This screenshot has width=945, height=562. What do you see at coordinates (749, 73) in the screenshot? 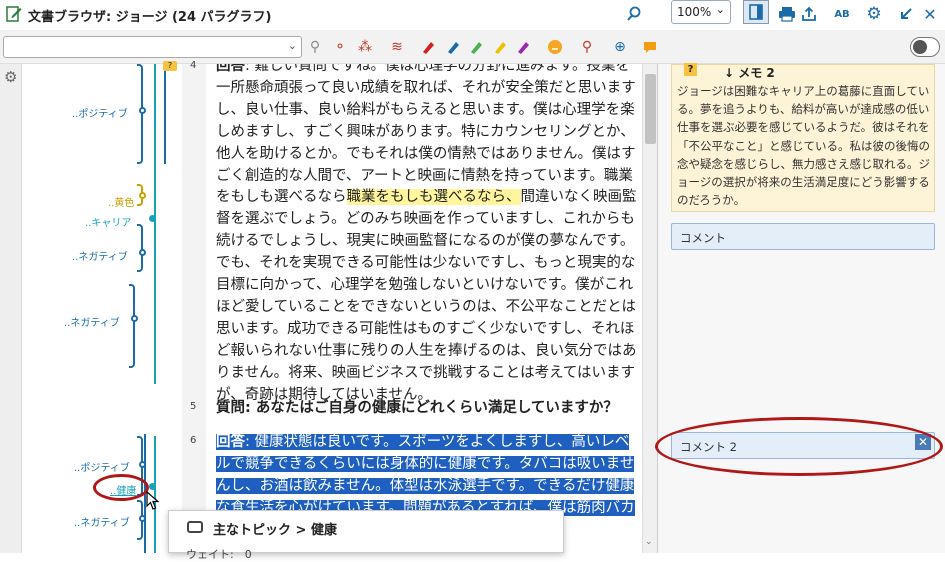
I see `memo-title: ↓ メモ 2` at bounding box center [749, 73].